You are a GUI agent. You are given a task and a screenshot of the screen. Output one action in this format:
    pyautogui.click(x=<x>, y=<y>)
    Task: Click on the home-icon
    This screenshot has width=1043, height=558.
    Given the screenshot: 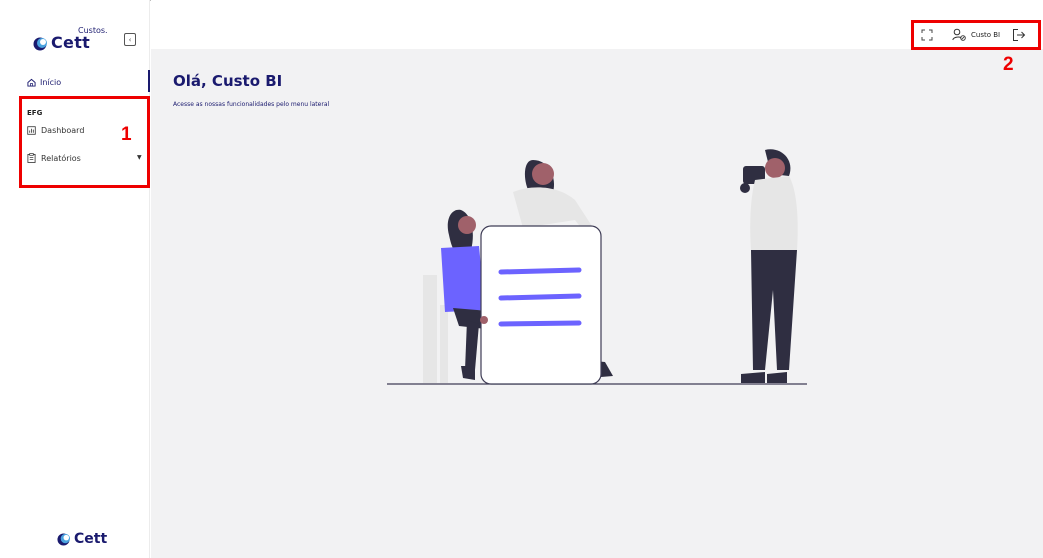 What is the action you would take?
    pyautogui.click(x=31, y=82)
    